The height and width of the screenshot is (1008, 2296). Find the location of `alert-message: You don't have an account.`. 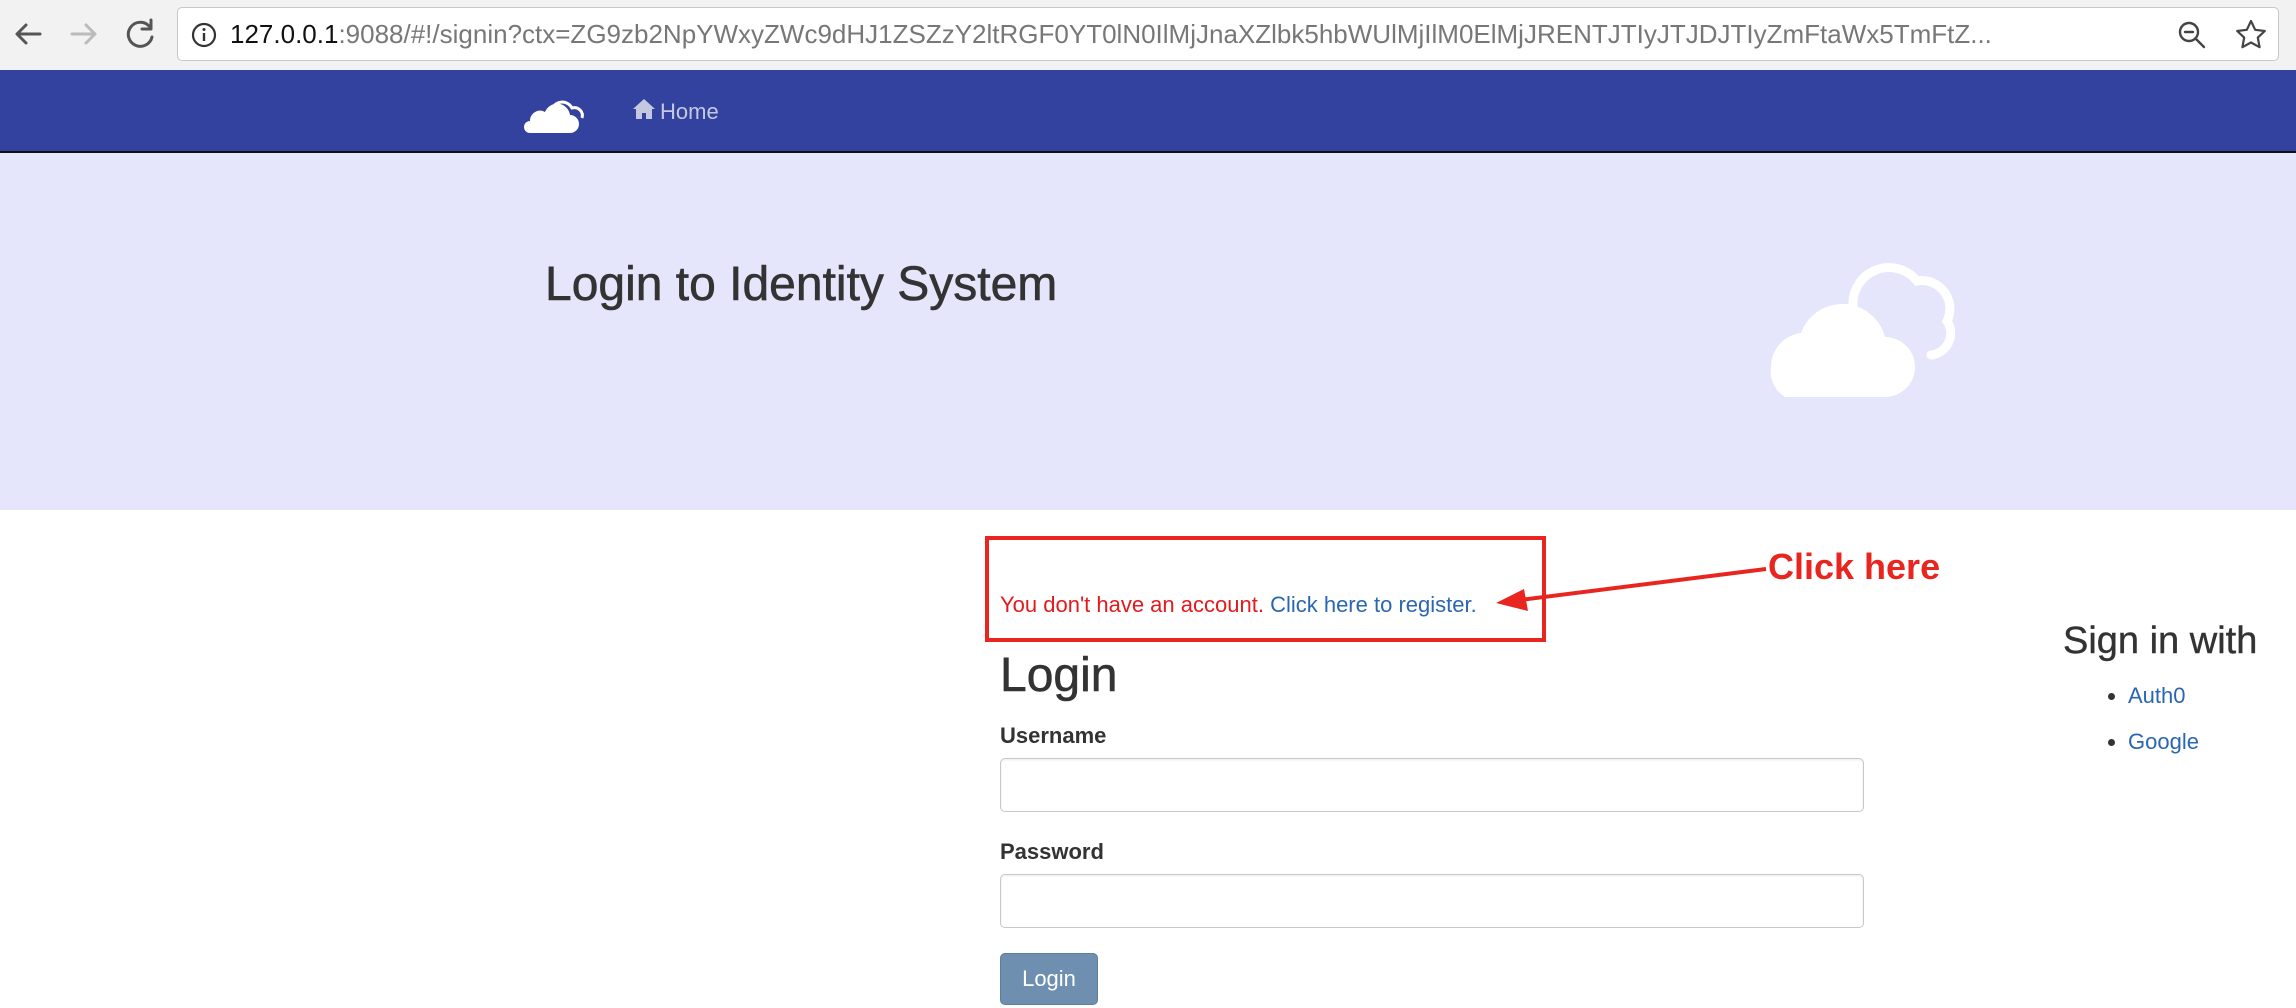

alert-message: You don't have an account. is located at coordinates (1132, 604).